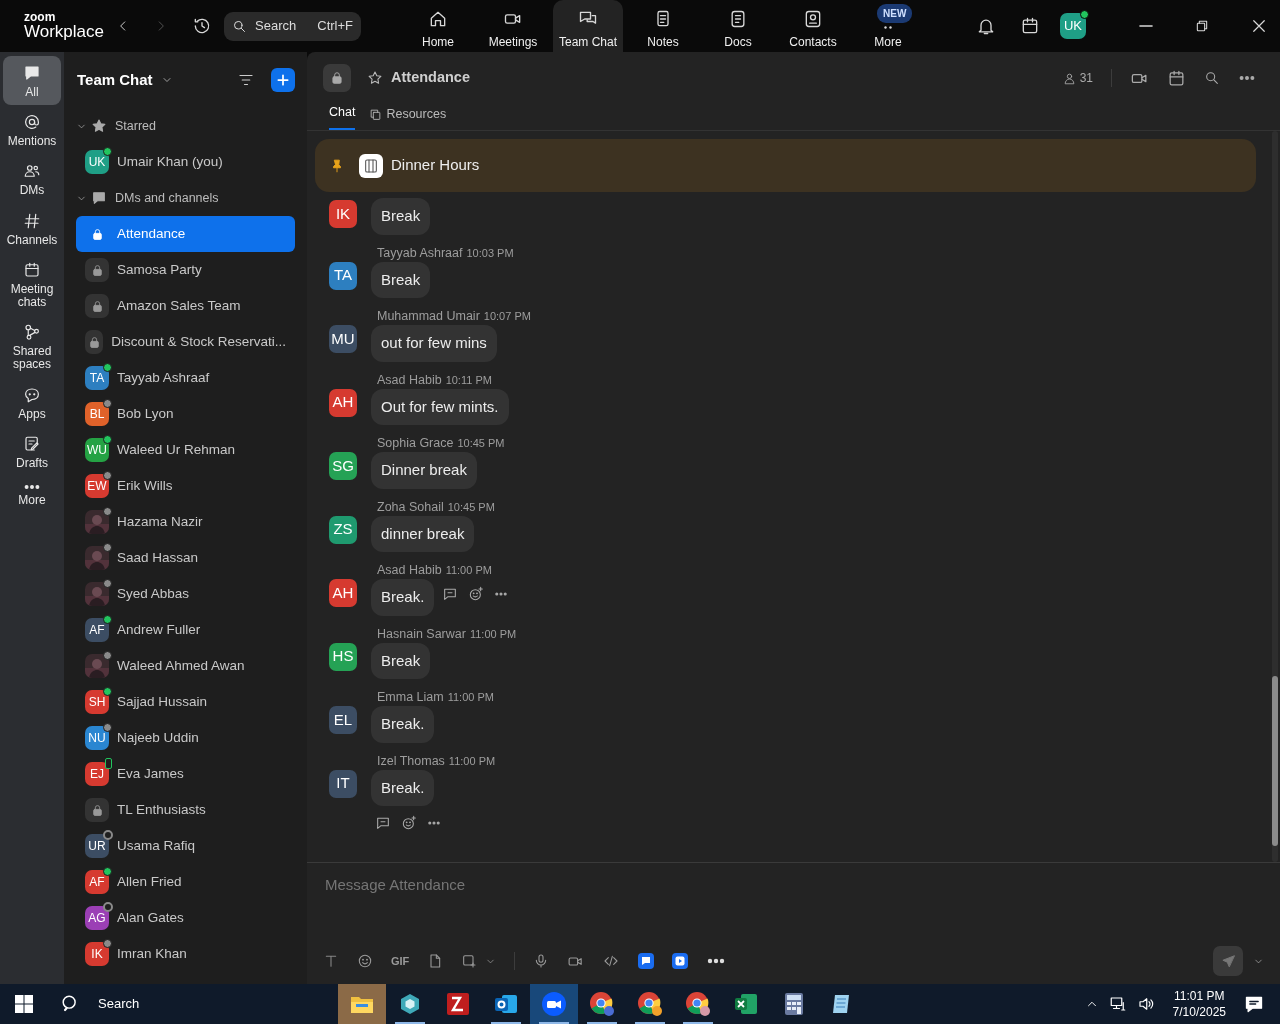  Describe the element at coordinates (185, 234) in the screenshot. I see `chat-list-item: Attendance` at that location.